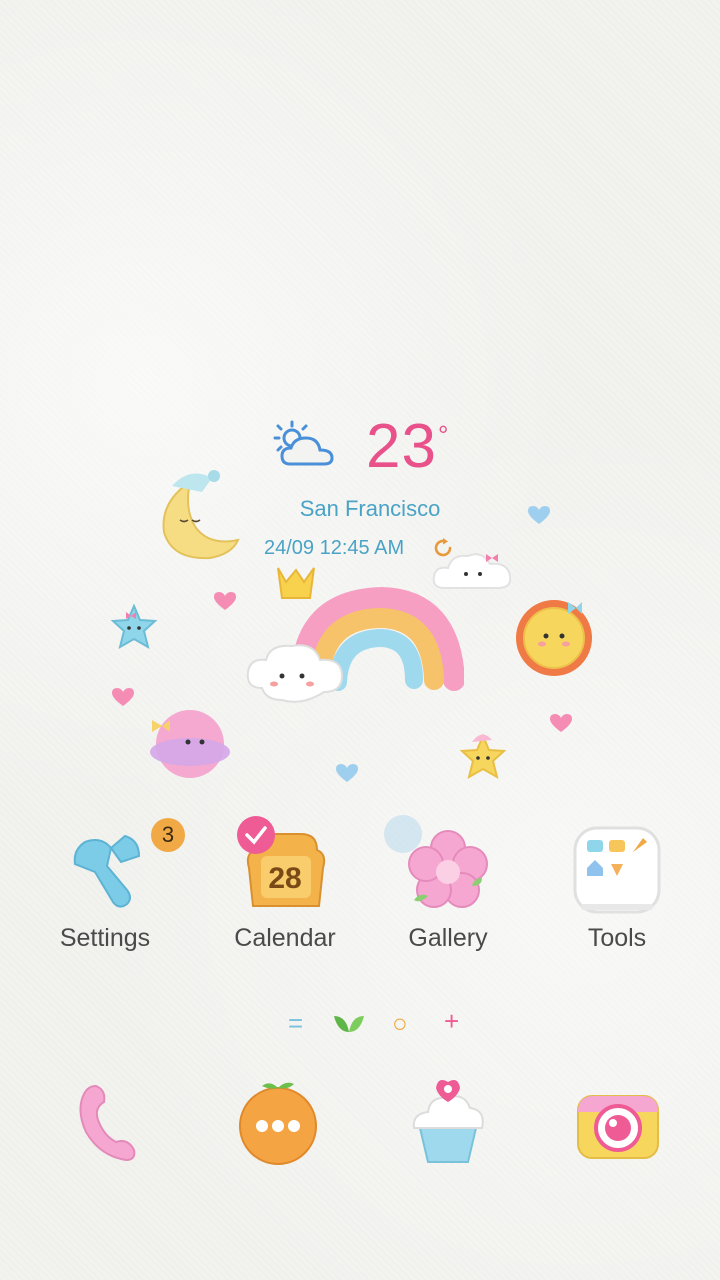 The image size is (720, 1280). What do you see at coordinates (190, 744) in the screenshot?
I see `planet-icon` at bounding box center [190, 744].